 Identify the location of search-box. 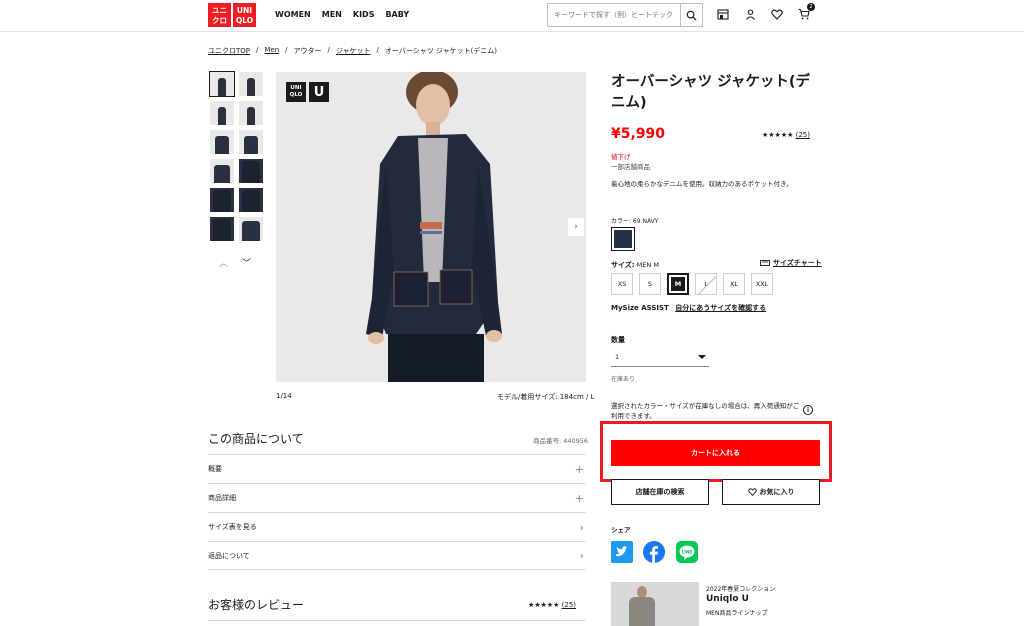
(625, 15).